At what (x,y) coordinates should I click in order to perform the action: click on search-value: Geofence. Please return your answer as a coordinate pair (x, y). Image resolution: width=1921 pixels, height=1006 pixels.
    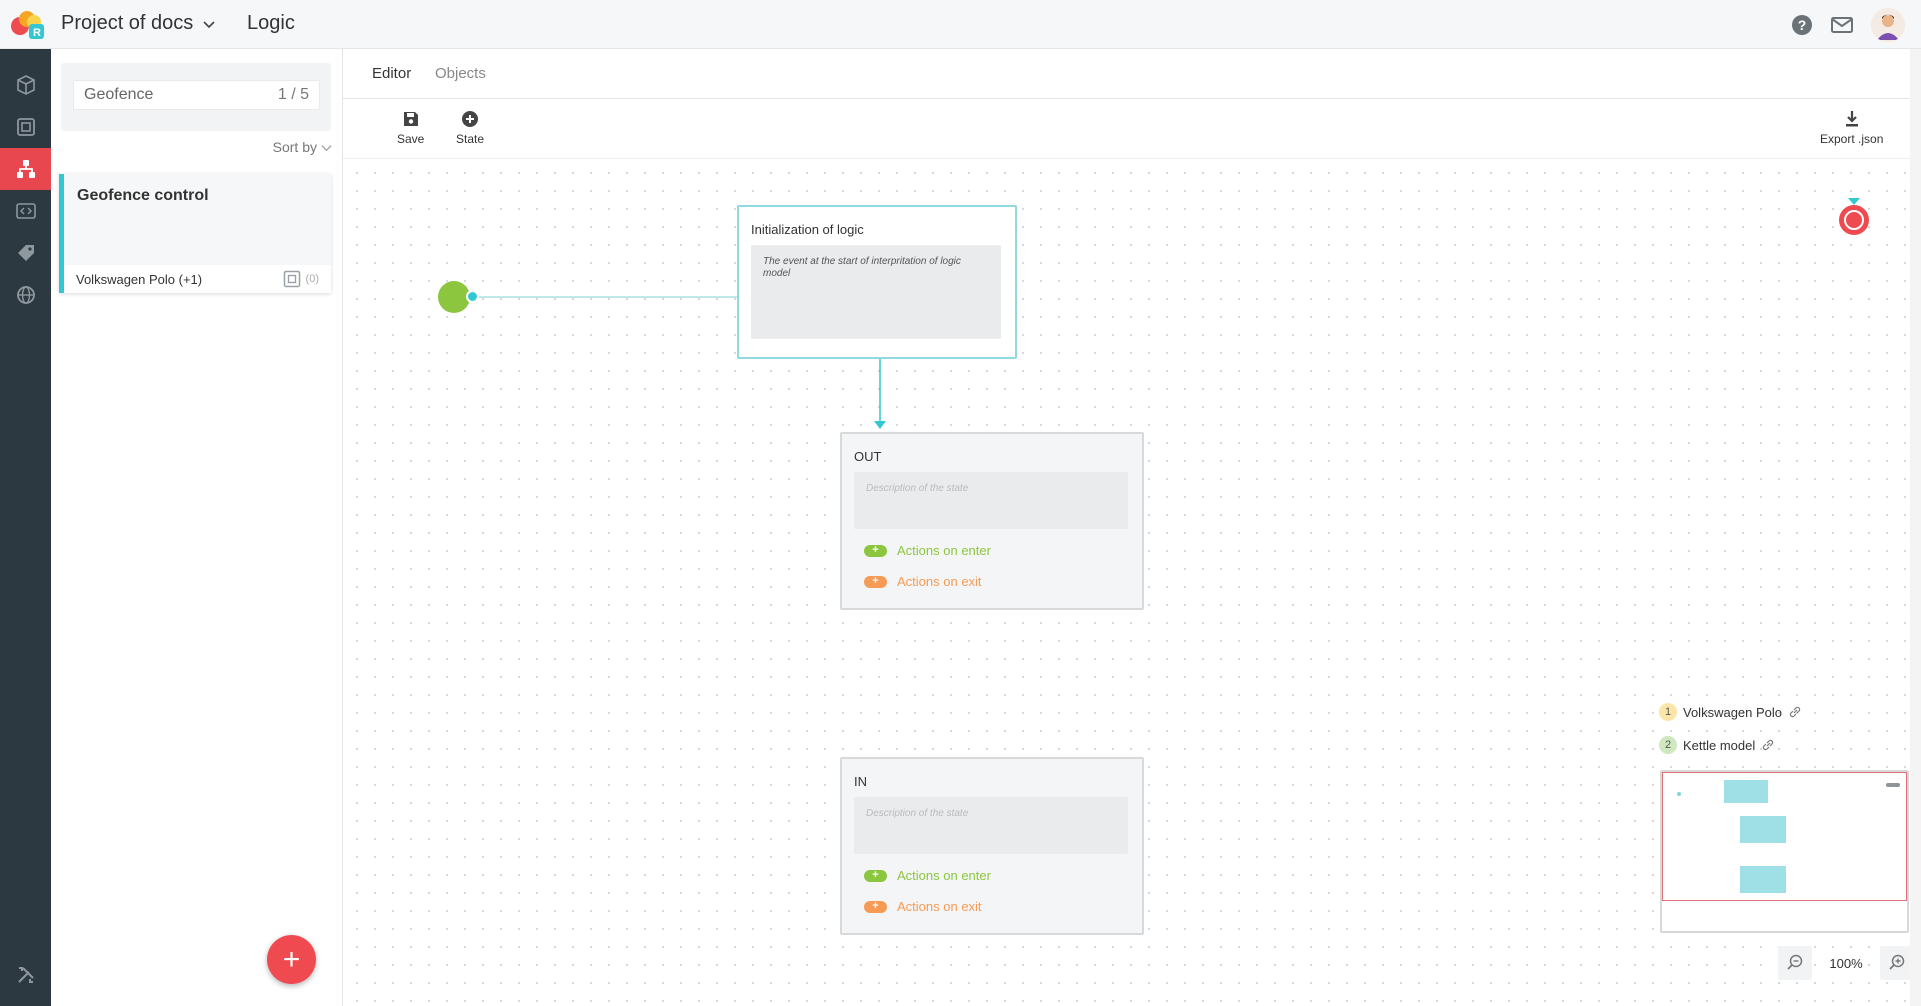
    Looking at the image, I should click on (119, 94).